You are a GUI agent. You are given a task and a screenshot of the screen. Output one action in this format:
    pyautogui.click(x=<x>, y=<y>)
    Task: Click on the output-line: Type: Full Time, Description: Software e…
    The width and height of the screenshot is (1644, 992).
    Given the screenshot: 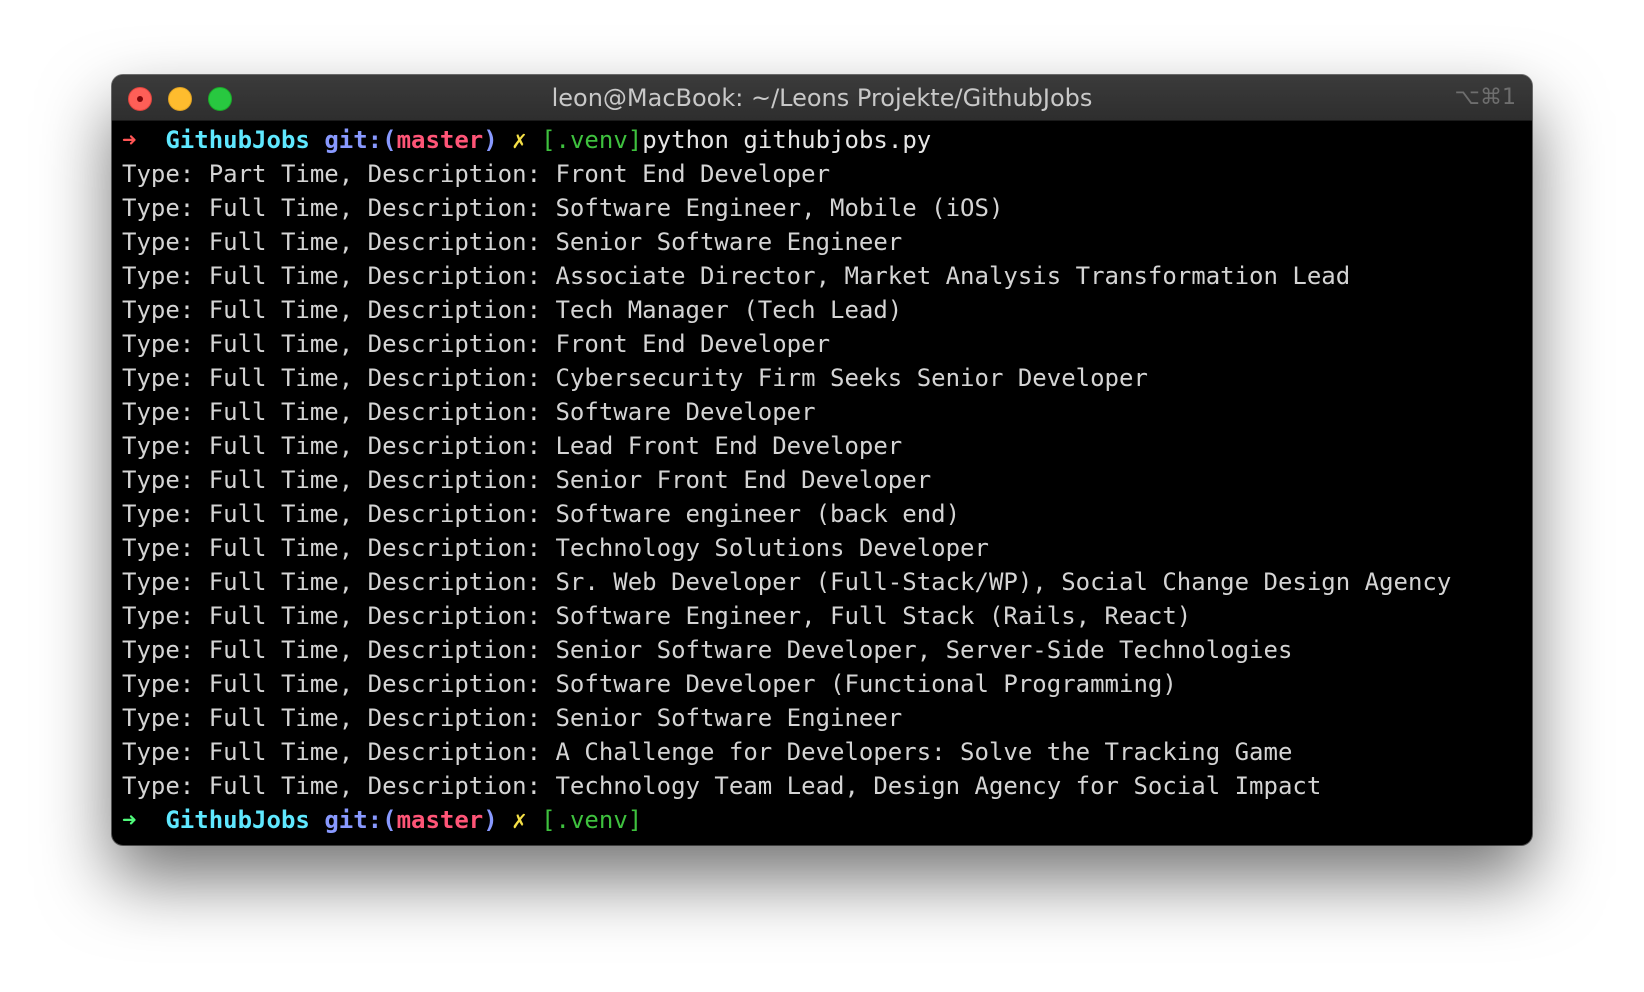 What is the action you would take?
    pyautogui.click(x=541, y=514)
    